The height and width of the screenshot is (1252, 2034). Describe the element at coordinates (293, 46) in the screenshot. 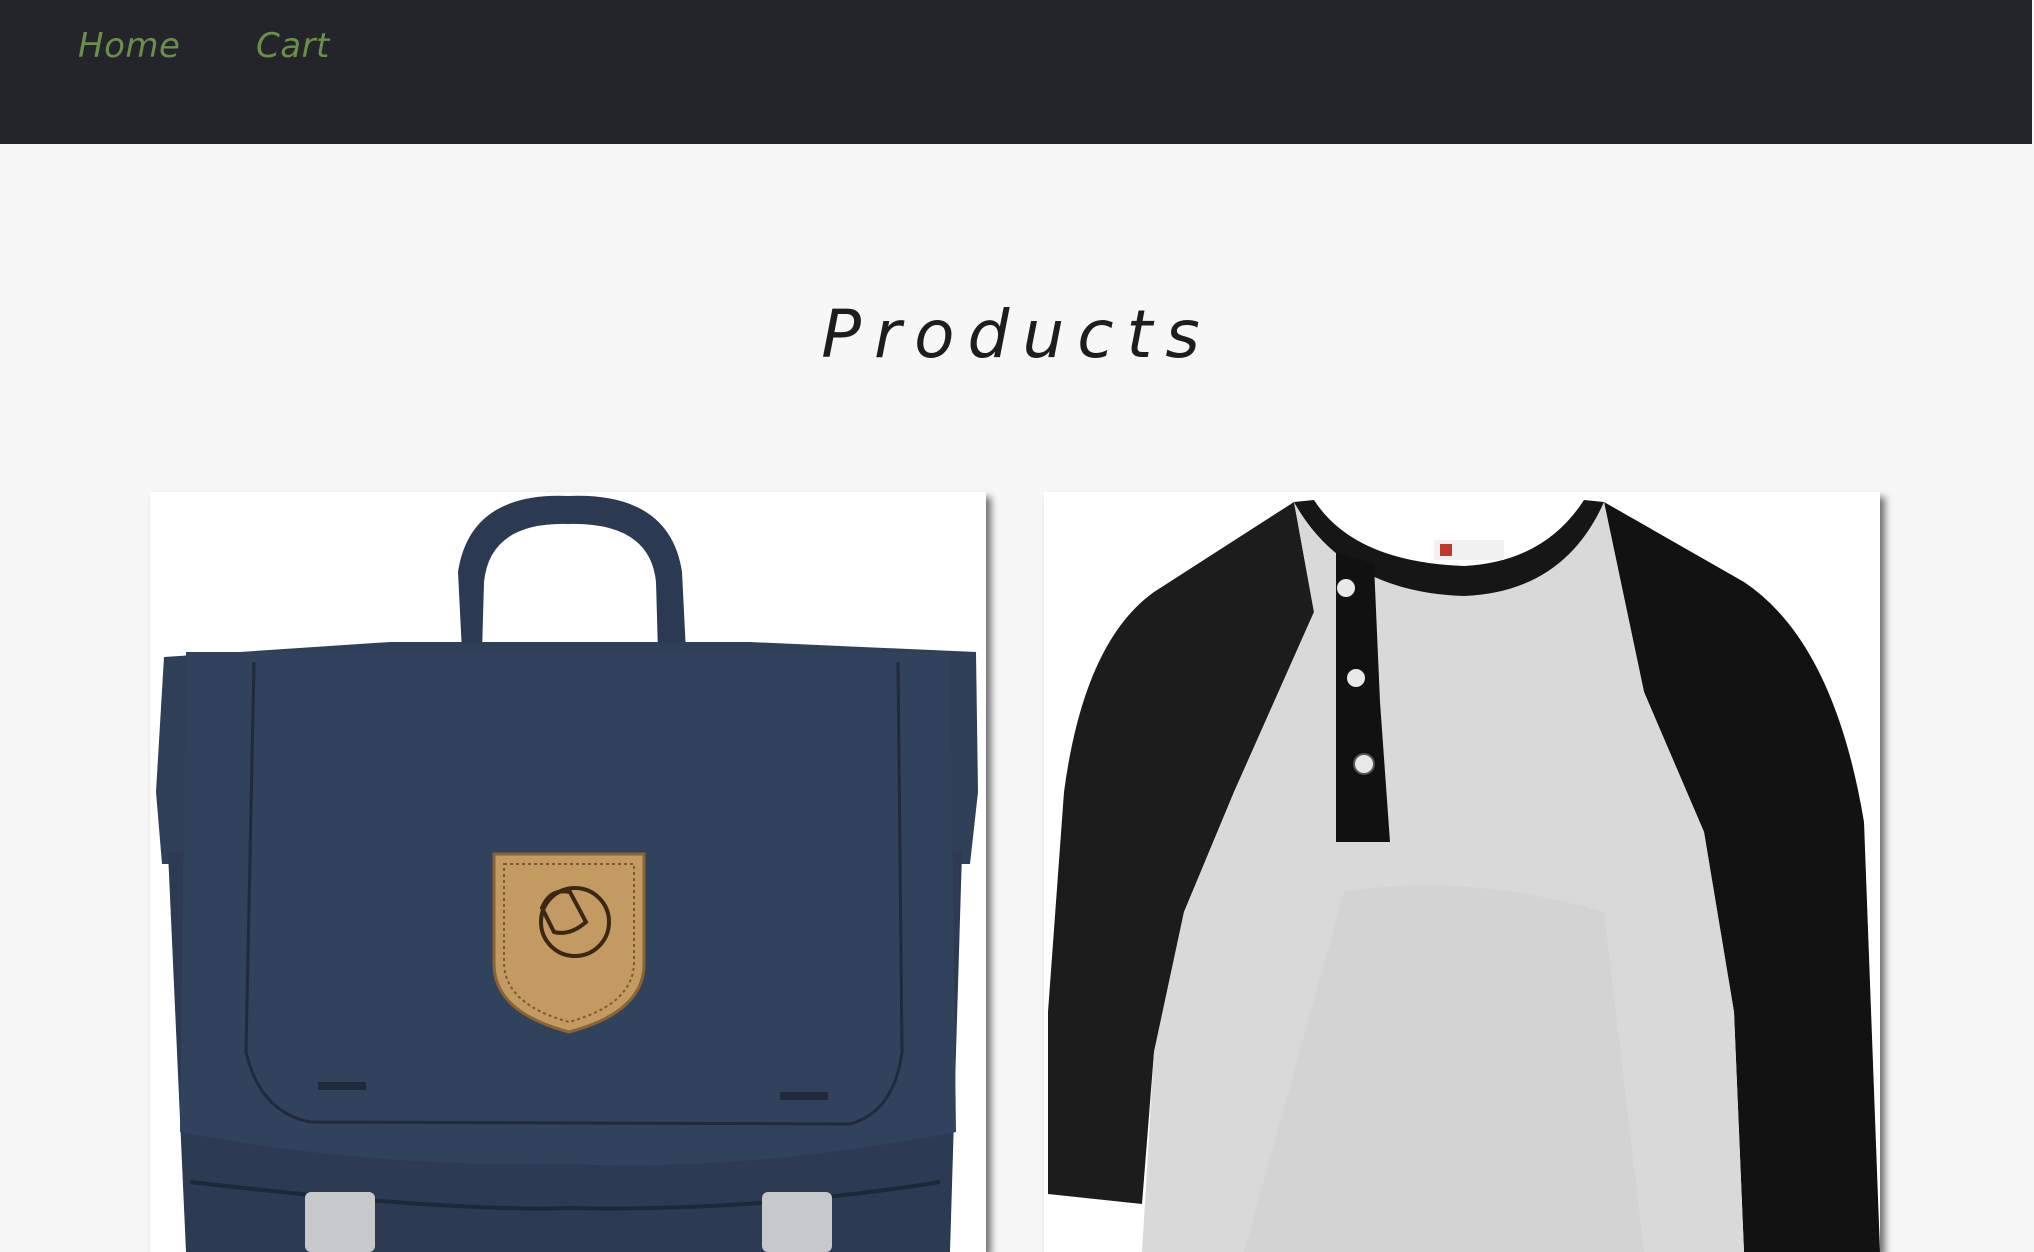

I see `nav-link-cart: Cart` at that location.